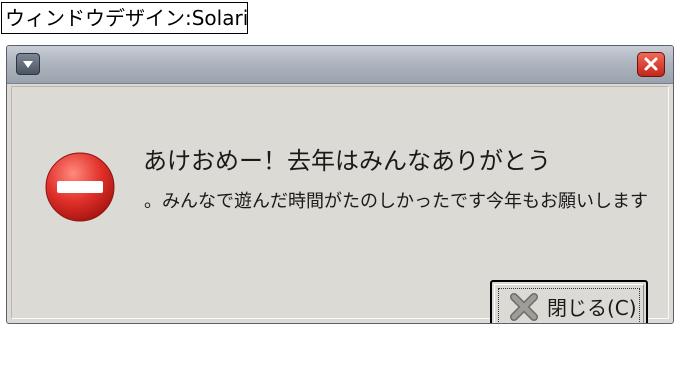  I want to click on window-menu-button, so click(28, 64).